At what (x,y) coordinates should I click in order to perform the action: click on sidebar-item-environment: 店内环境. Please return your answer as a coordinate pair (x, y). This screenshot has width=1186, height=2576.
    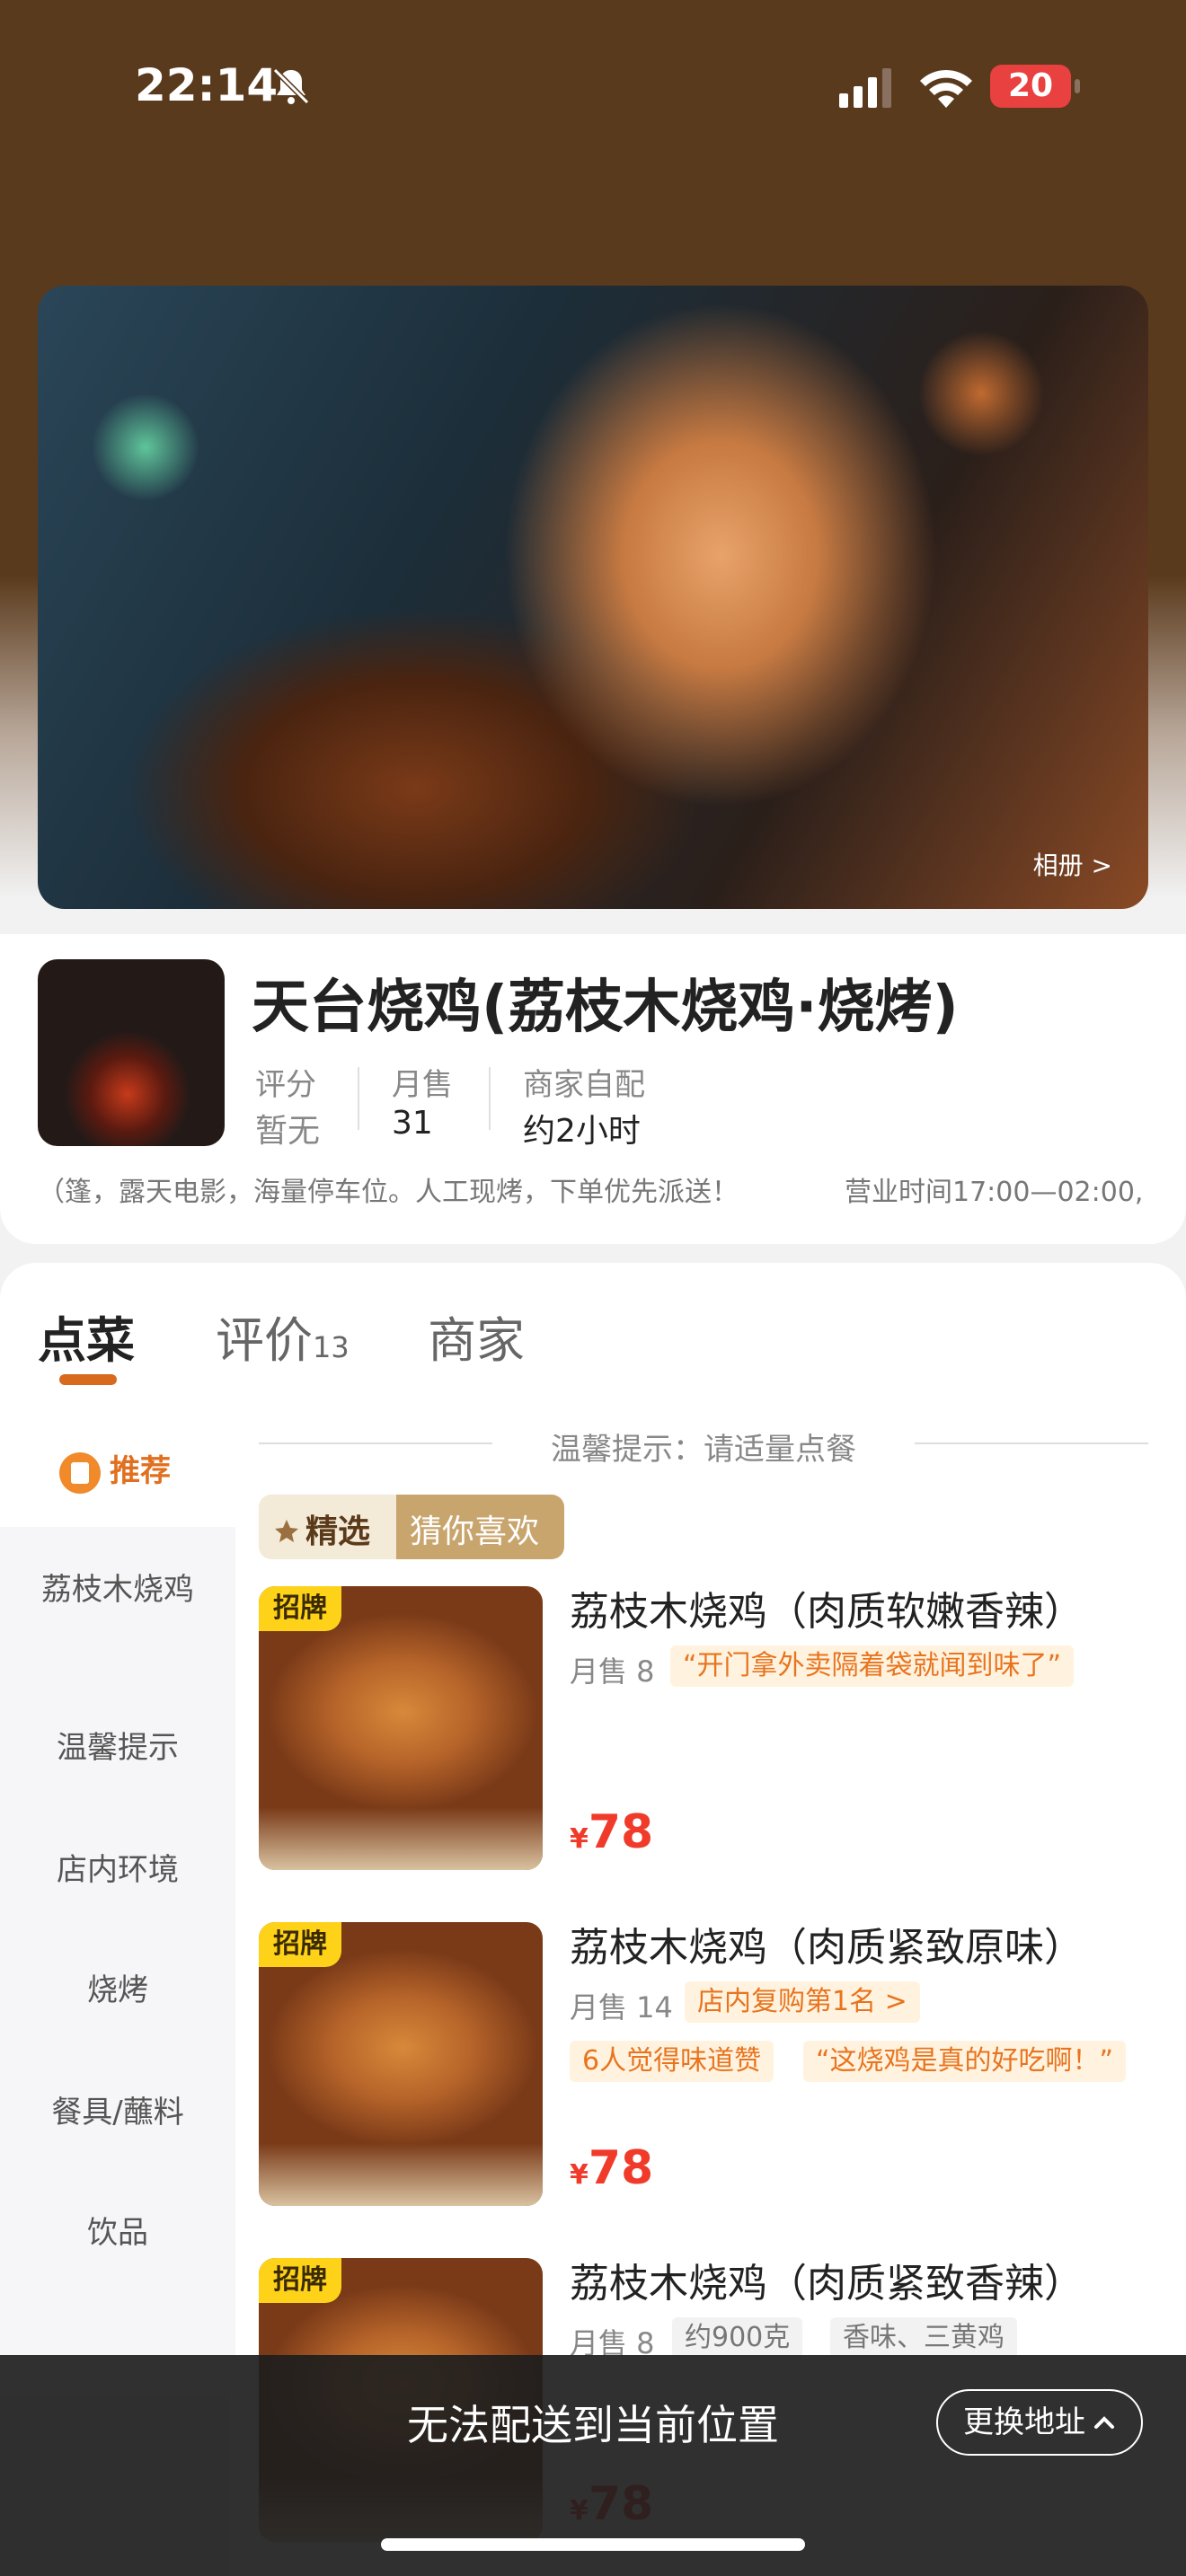
    Looking at the image, I should click on (117, 1870).